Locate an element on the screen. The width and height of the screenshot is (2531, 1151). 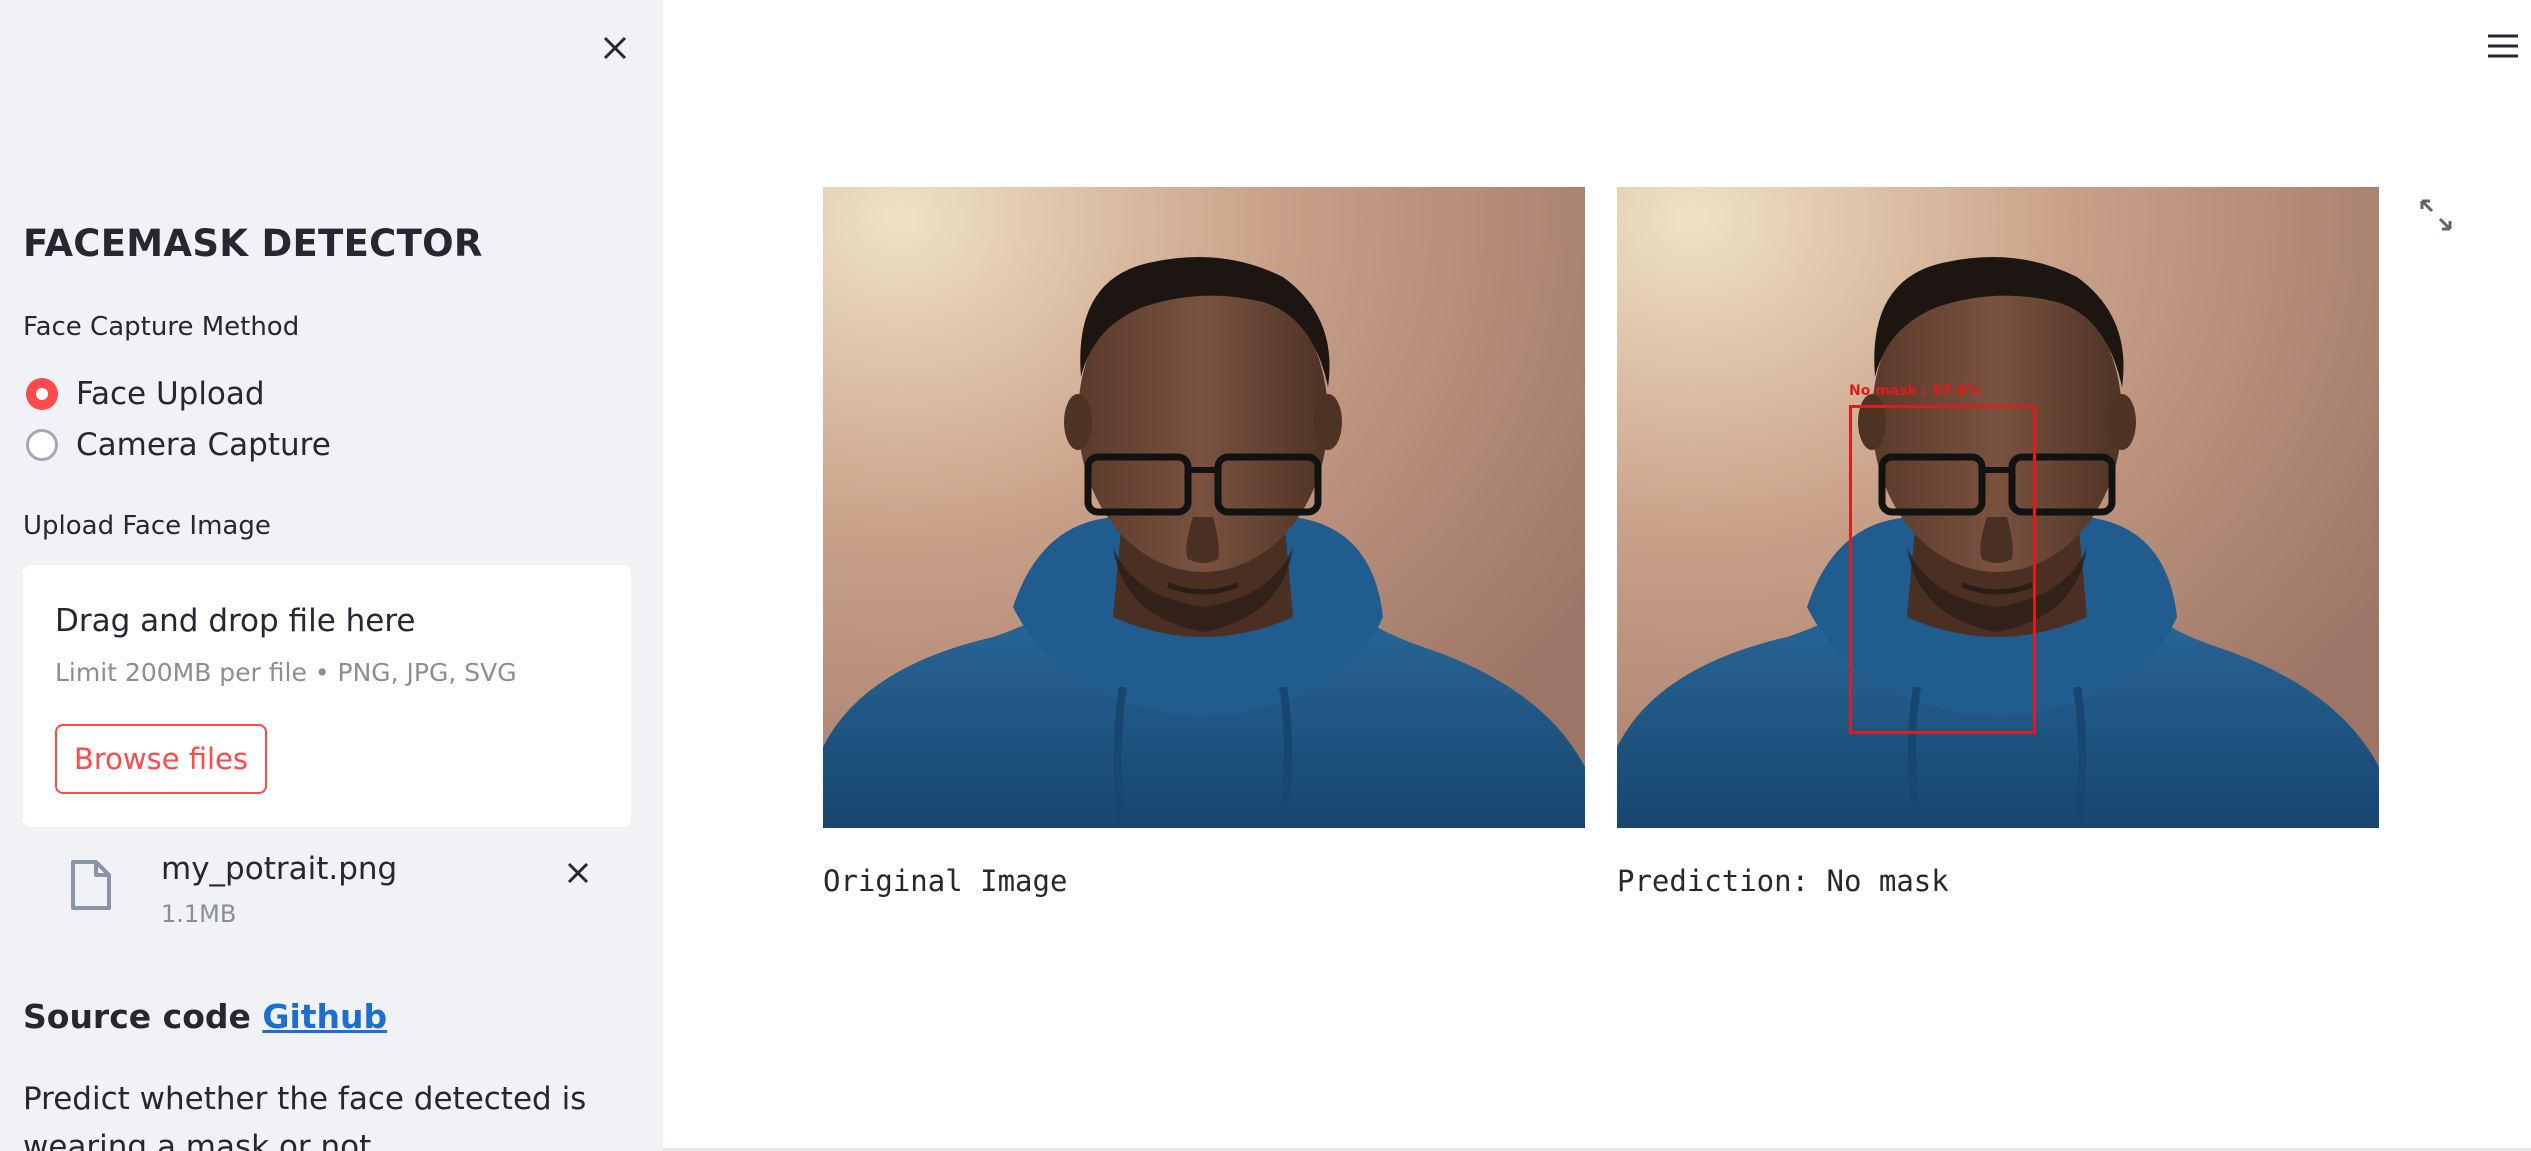
github-link: Github is located at coordinates (324, 1016).